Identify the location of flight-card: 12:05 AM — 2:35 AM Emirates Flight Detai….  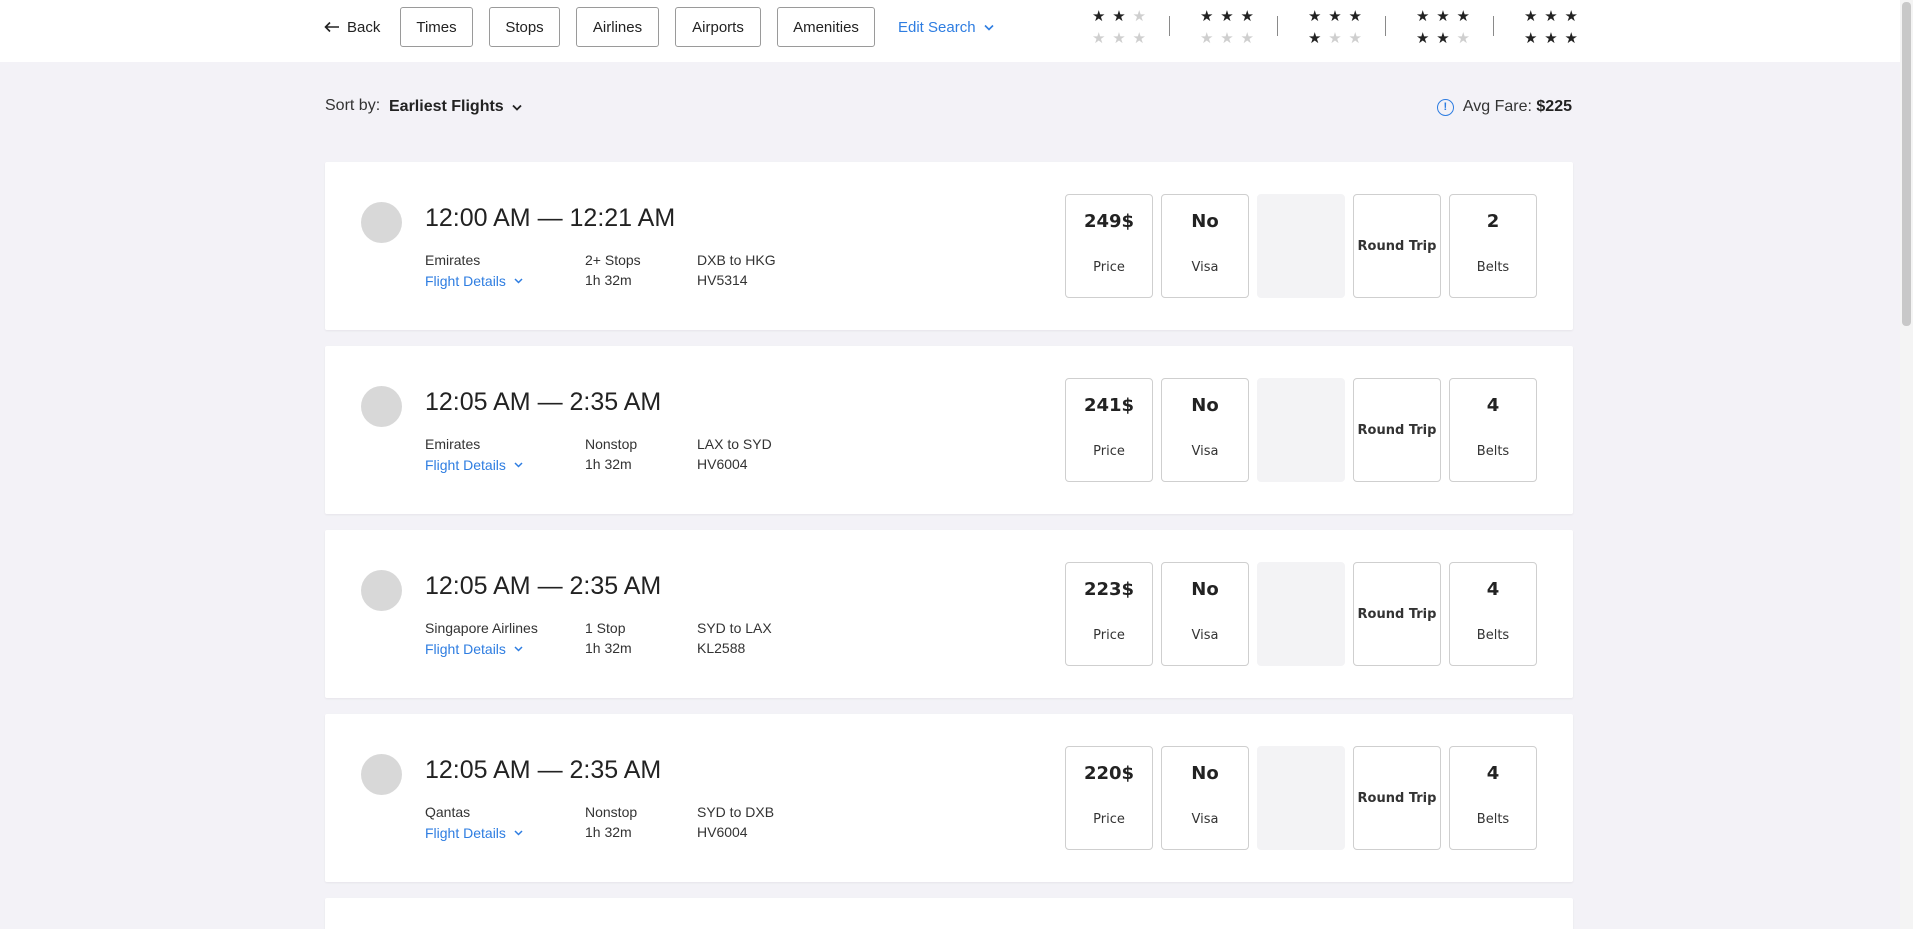
(949, 430).